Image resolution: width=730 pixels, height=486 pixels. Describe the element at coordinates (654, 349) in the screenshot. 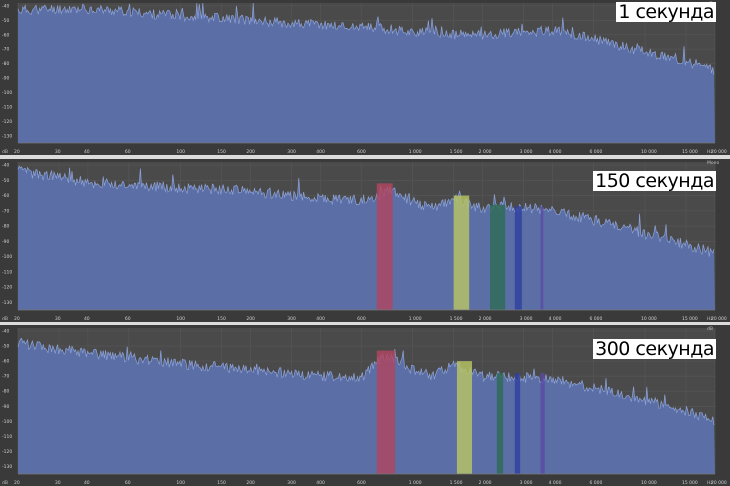

I see `chart-title-300s: 300 секунда` at that location.